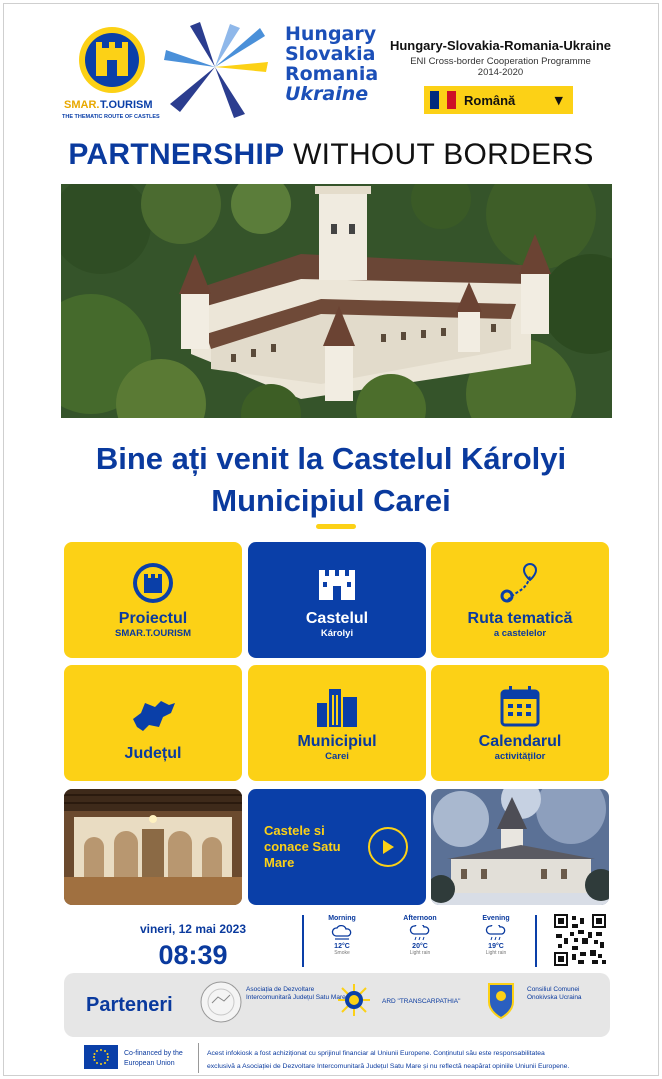 This screenshot has height=1079, width=662. What do you see at coordinates (153, 633) in the screenshot?
I see `tile-subtitle: SMAR.T.OURISM` at bounding box center [153, 633].